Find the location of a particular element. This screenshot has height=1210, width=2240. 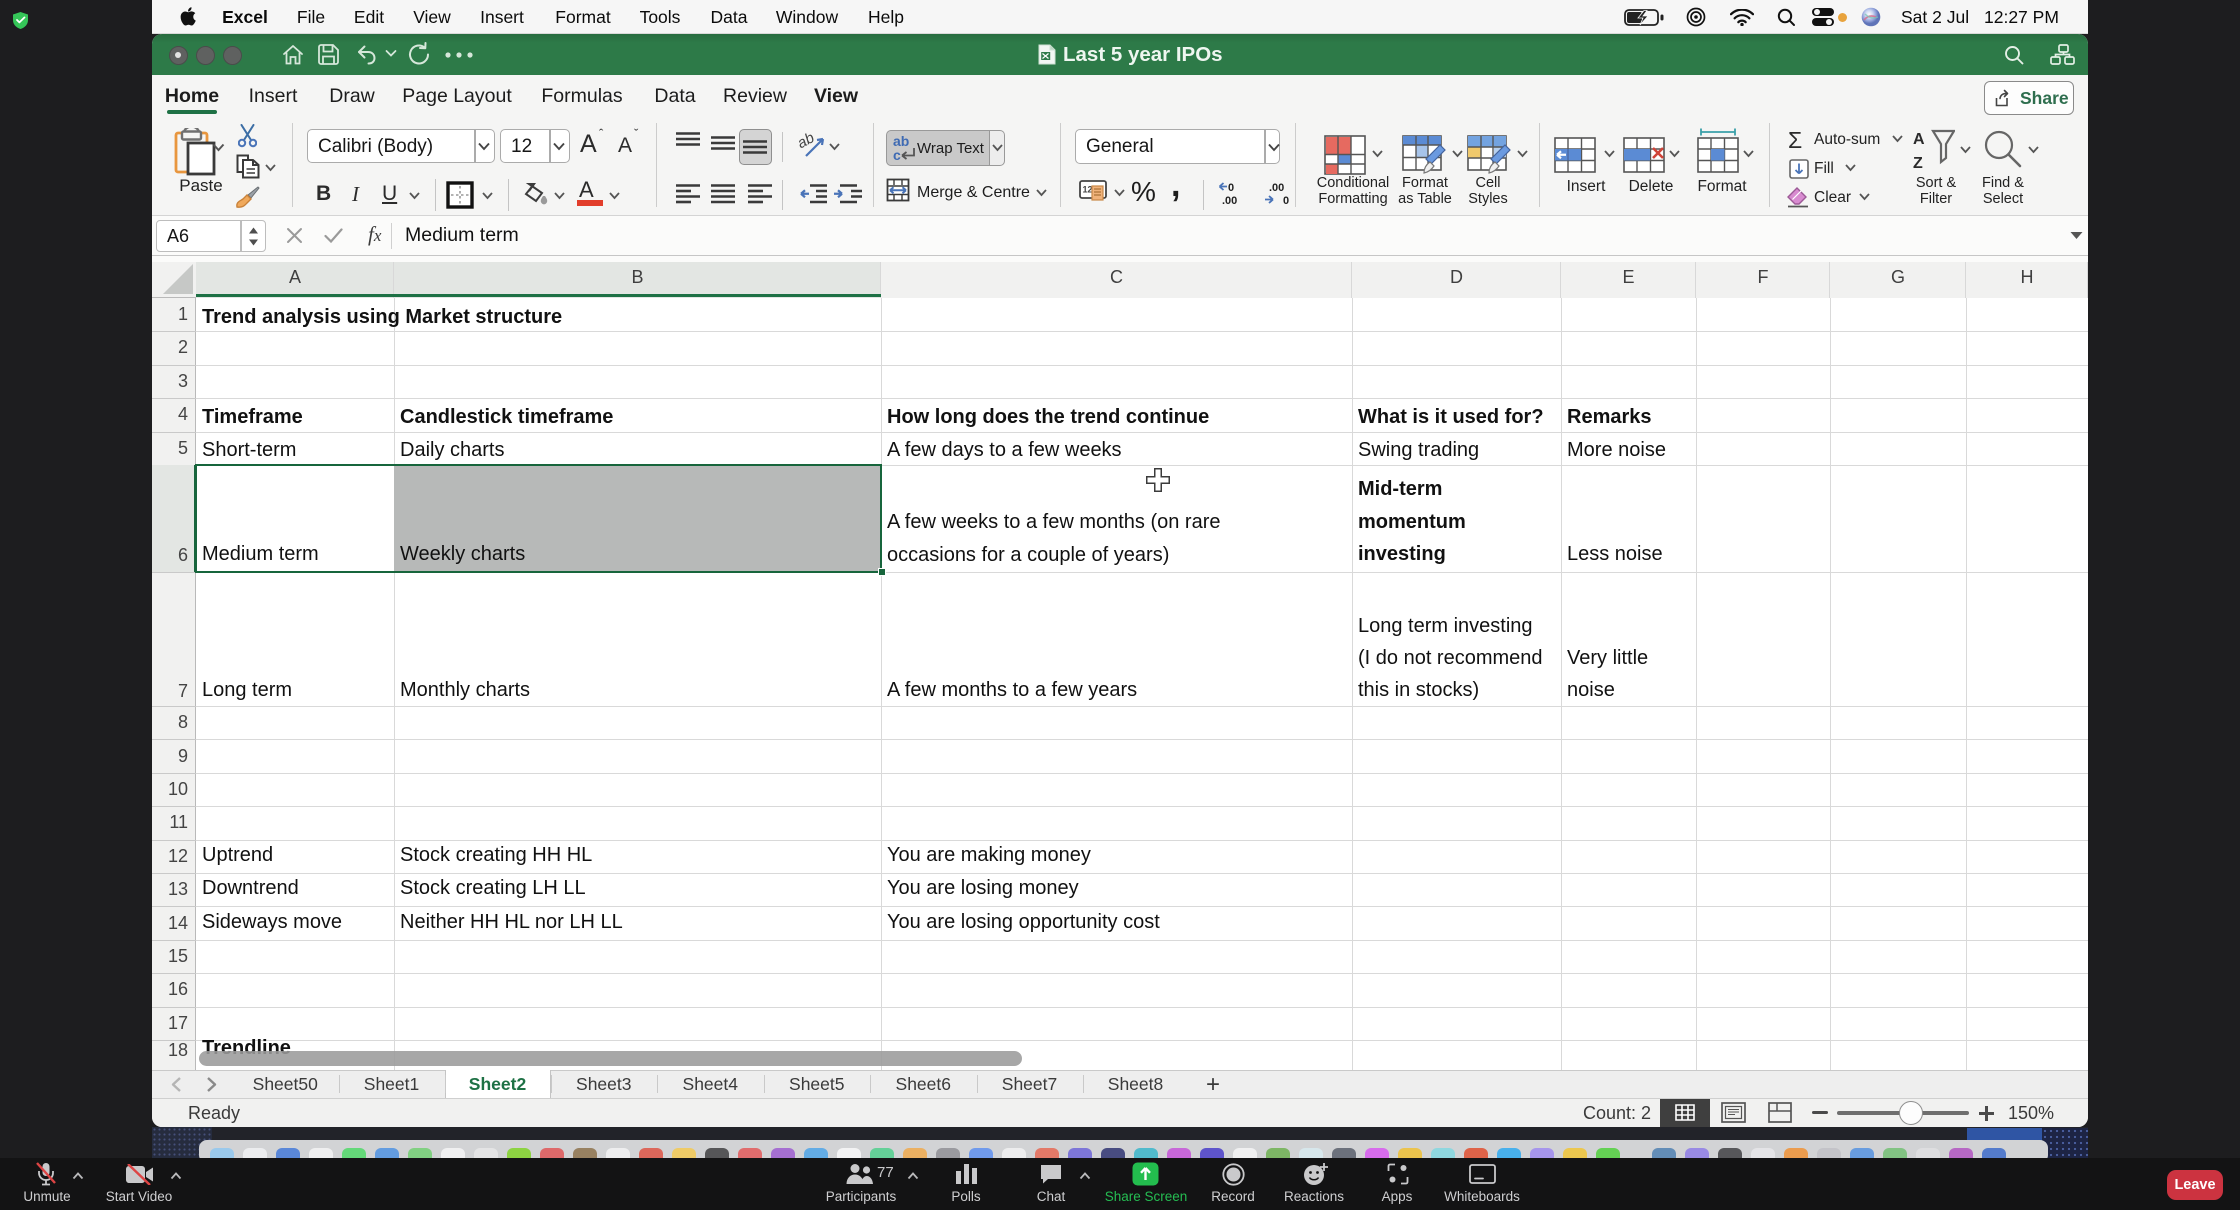

svg-text: A is located at coordinates (1919, 139).